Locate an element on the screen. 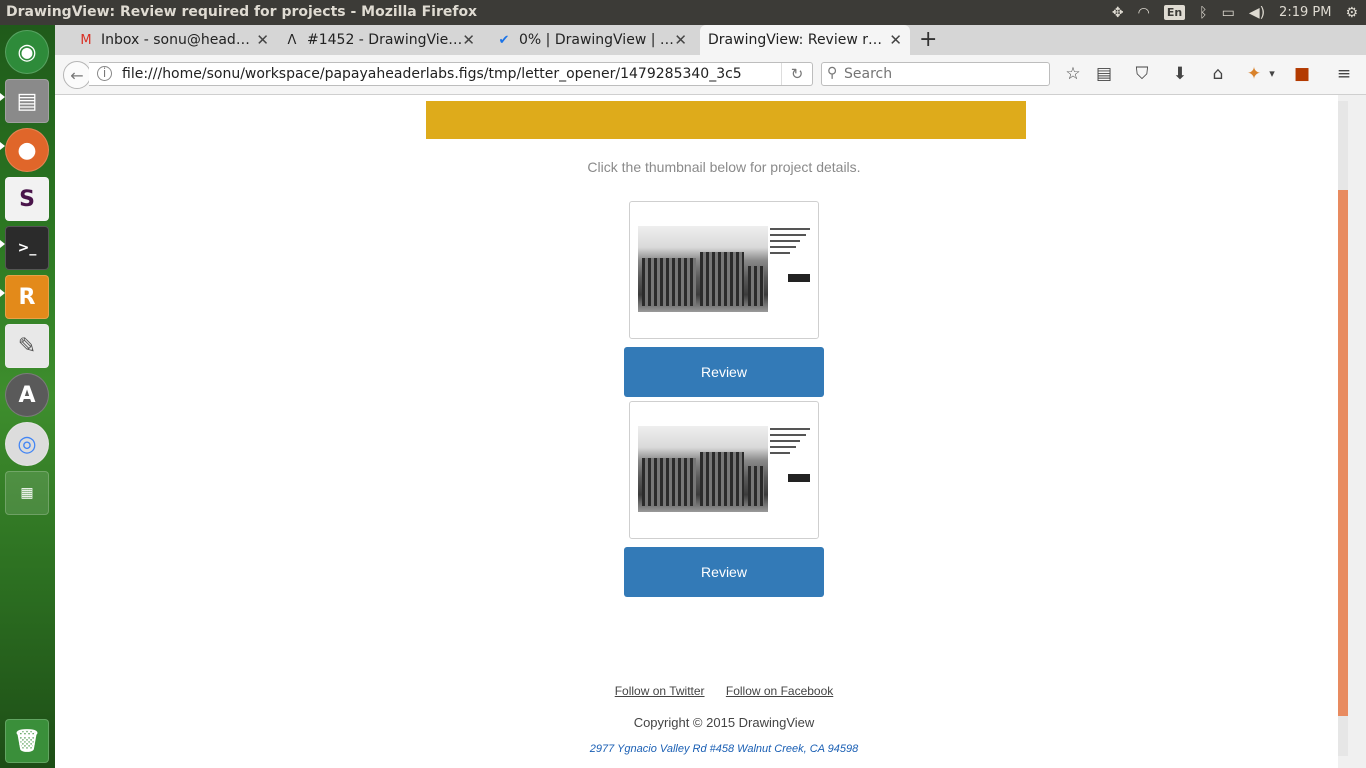 This screenshot has width=1366, height=768. search-input is located at coordinates (944, 74).